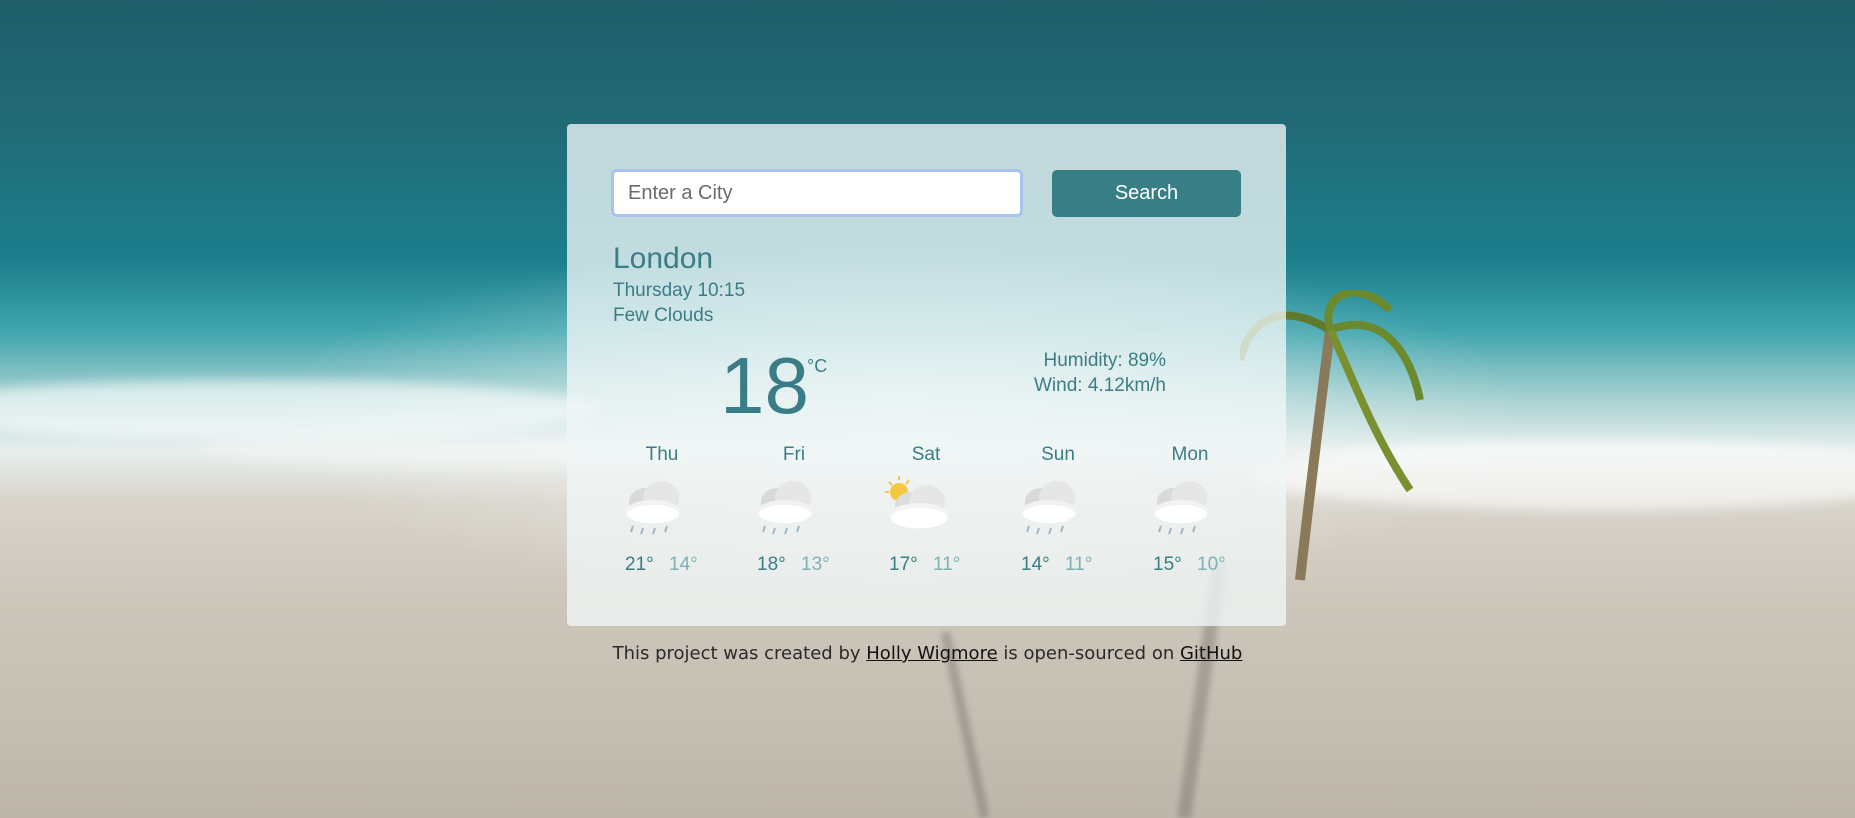 This screenshot has width=1855, height=818. Describe the element at coordinates (1146, 193) in the screenshot. I see `search-button: Search` at that location.